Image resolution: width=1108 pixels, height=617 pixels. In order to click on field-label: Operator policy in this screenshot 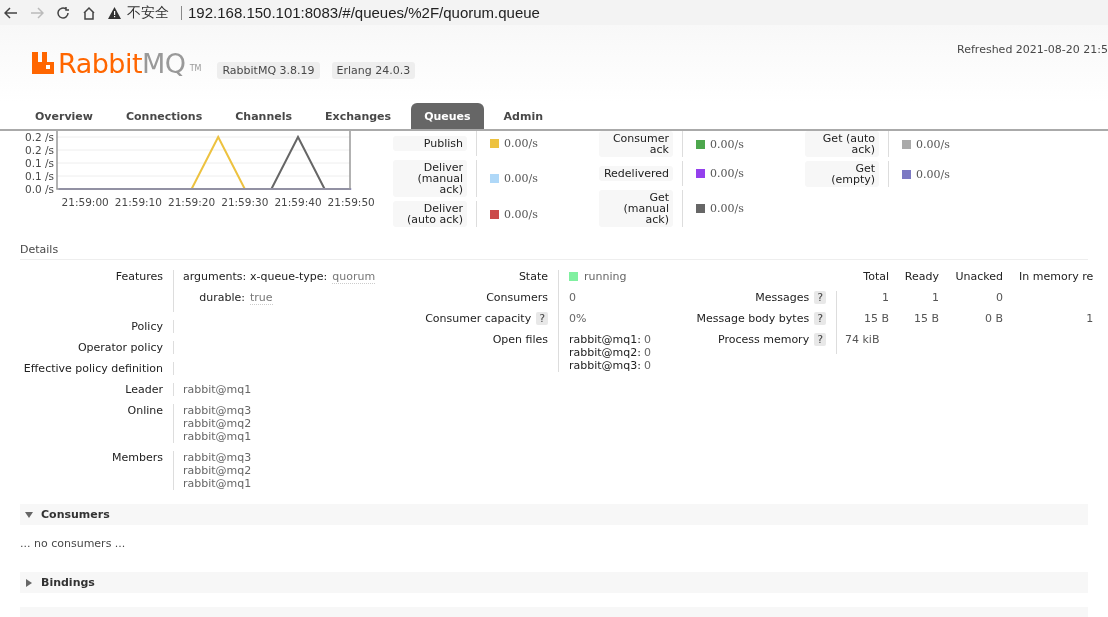, I will do `click(119, 347)`.